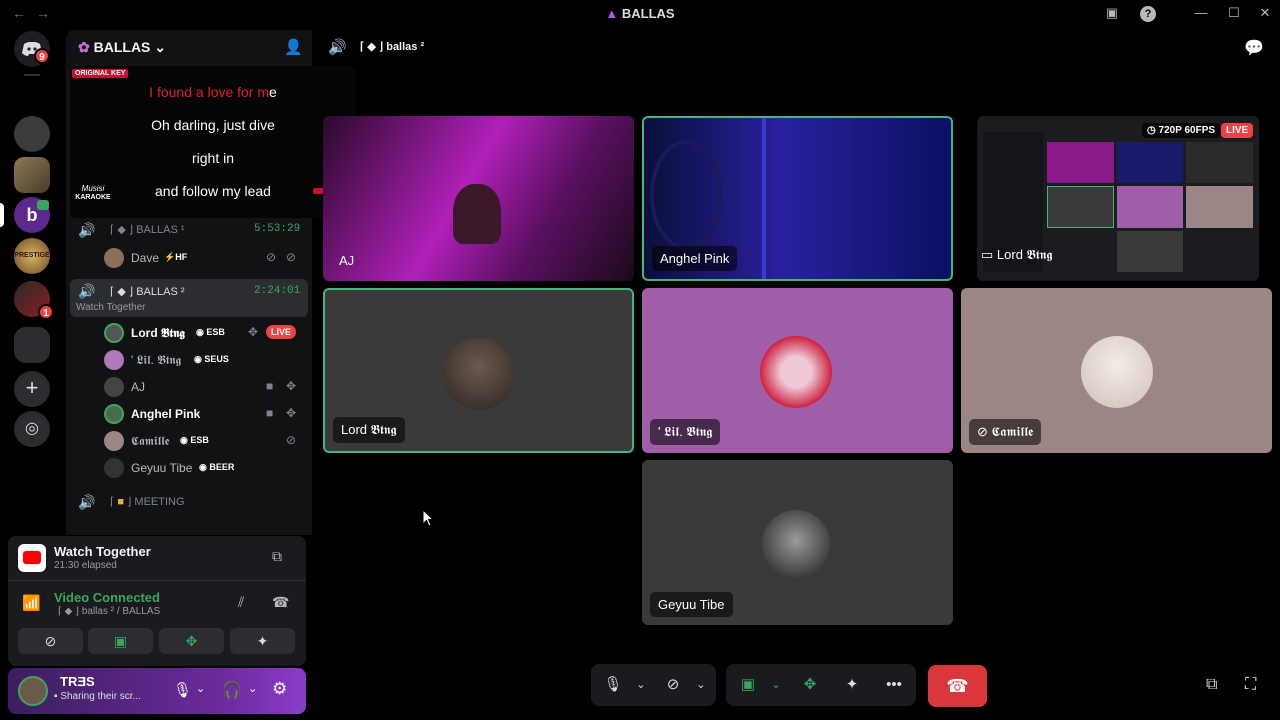  I want to click on screen-share-button: ▣, so click(120, 641).